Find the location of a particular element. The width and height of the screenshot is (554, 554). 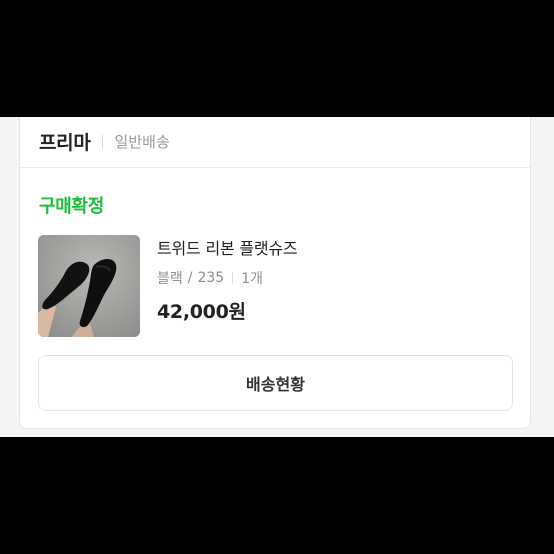

product-photo is located at coordinates (89, 286).